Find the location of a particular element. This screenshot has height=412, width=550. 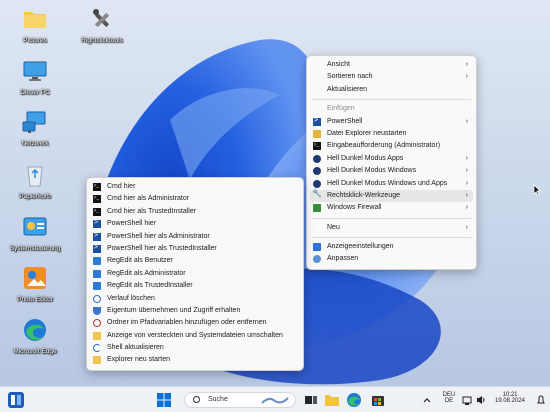

explorer-icon is located at coordinates (97, 360).